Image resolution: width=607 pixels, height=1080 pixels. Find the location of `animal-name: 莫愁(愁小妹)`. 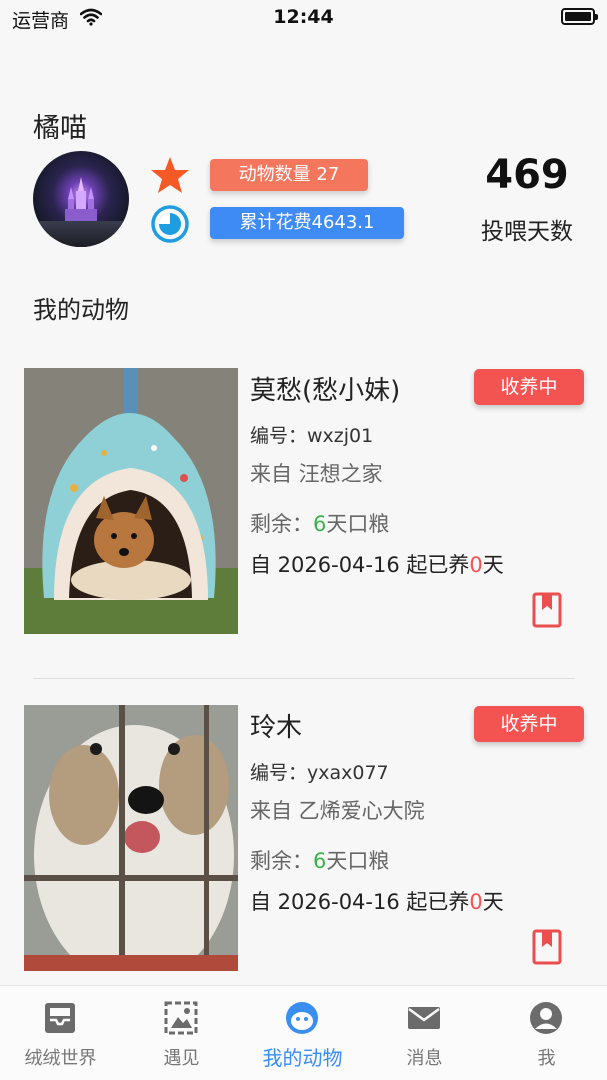

animal-name: 莫愁(愁小妹) is located at coordinates (325, 391).